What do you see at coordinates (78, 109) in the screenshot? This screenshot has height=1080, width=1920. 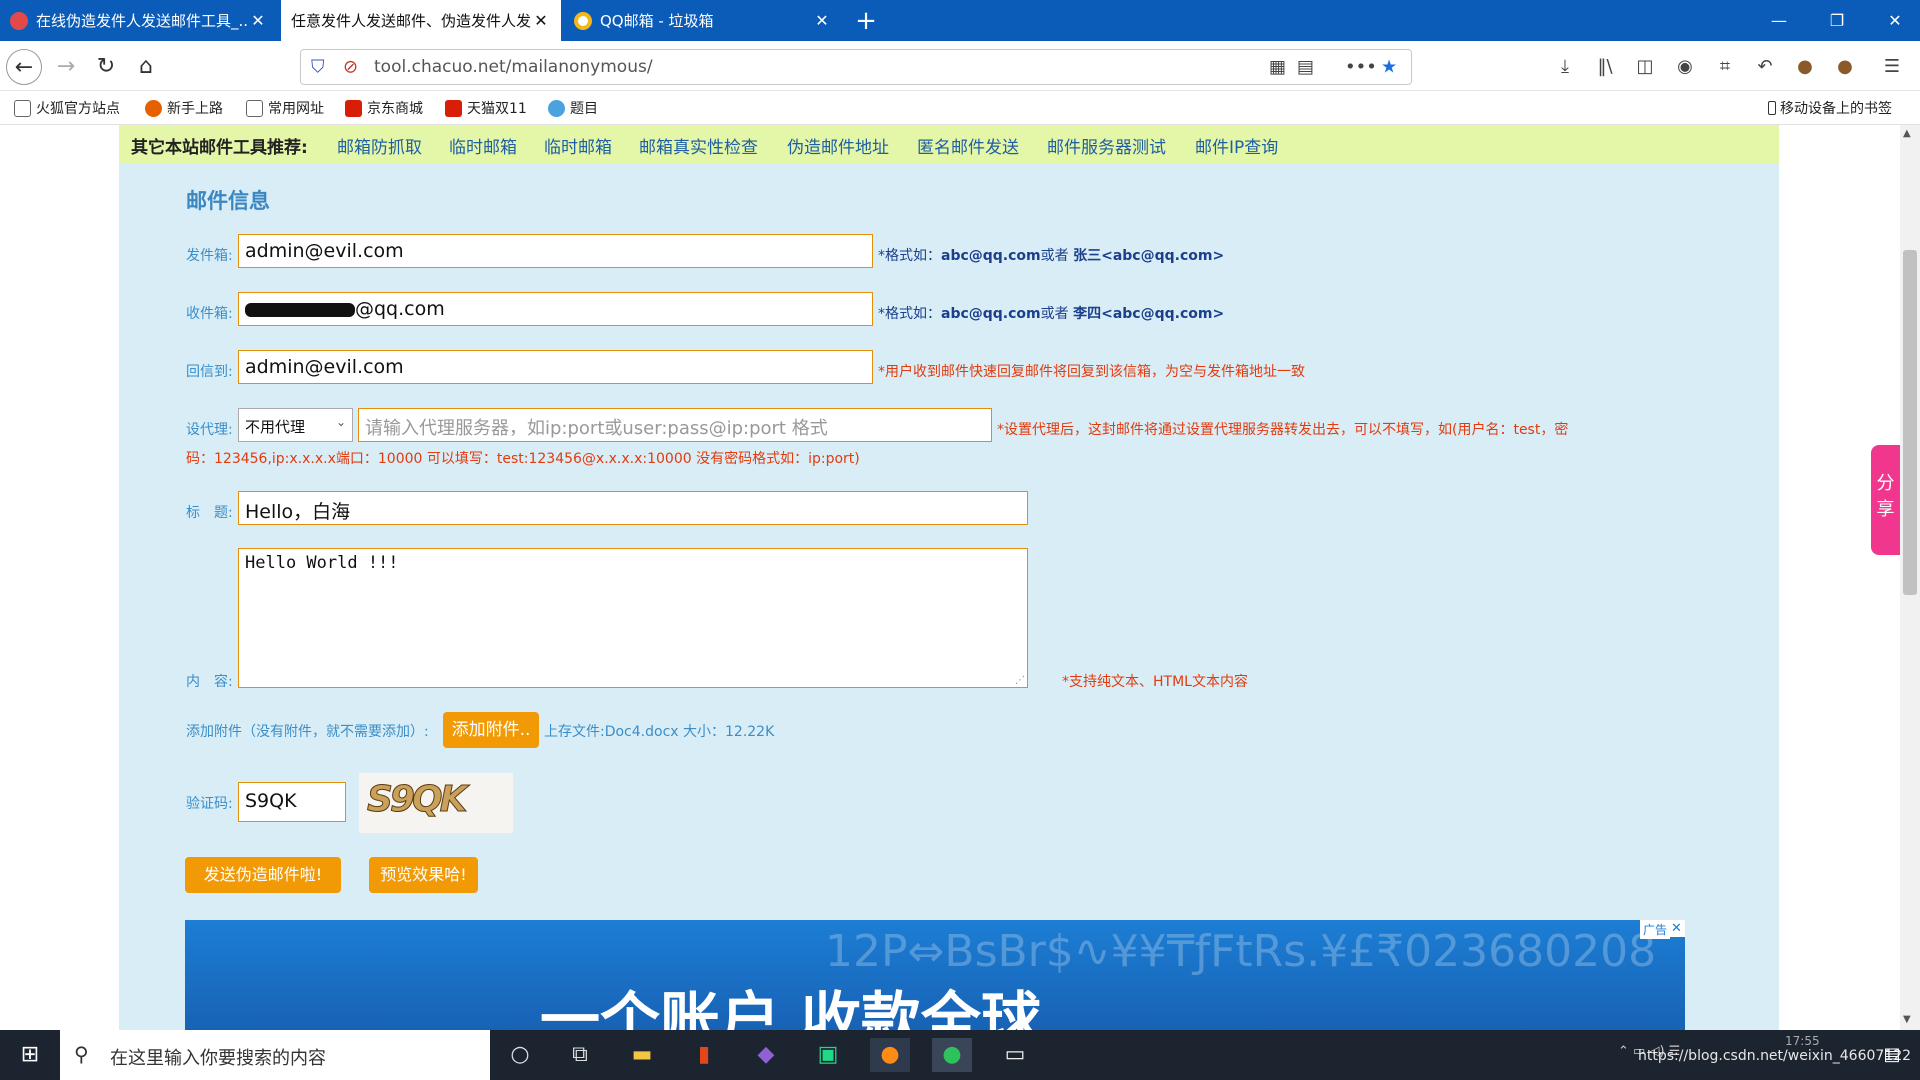 I see `bookmark-label: 火狐官方站点` at bounding box center [78, 109].